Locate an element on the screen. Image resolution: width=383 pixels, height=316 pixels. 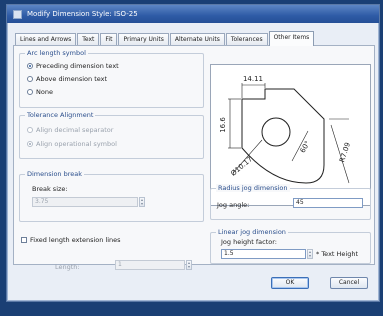
dim-left-text: 16.6 is located at coordinates (223, 125).